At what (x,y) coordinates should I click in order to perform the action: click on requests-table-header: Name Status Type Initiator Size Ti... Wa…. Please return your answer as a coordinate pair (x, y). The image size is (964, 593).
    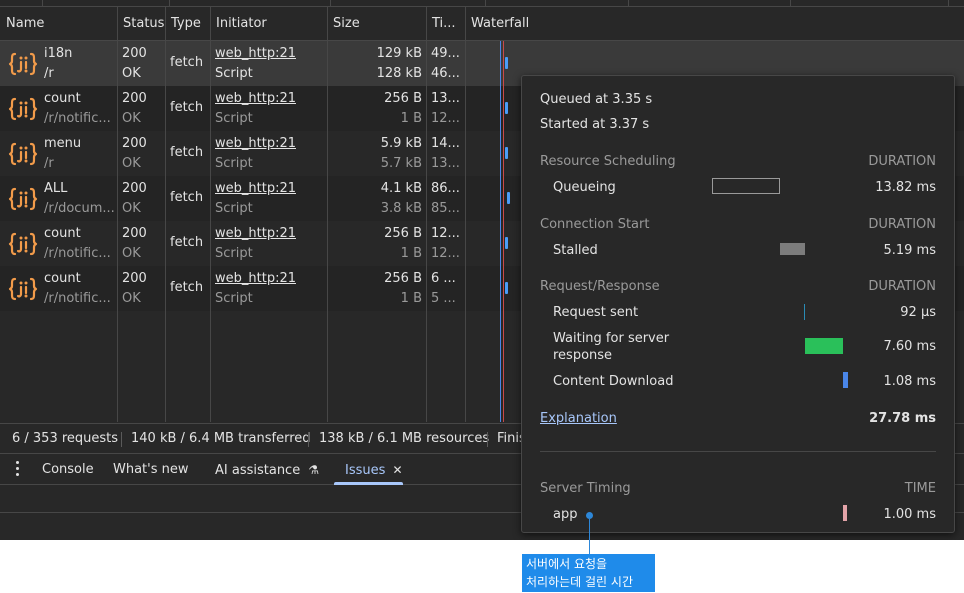
    Looking at the image, I should click on (482, 24).